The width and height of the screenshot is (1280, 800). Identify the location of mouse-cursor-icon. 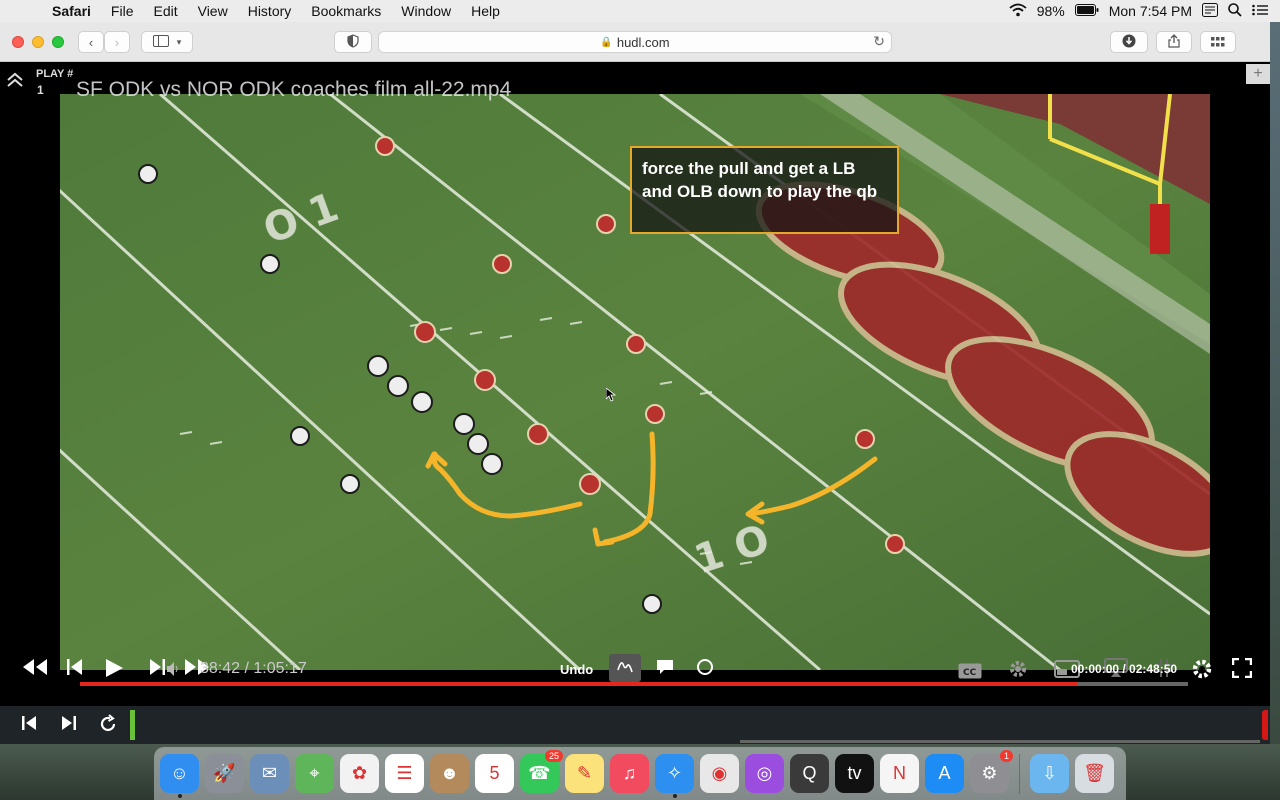
(611, 396).